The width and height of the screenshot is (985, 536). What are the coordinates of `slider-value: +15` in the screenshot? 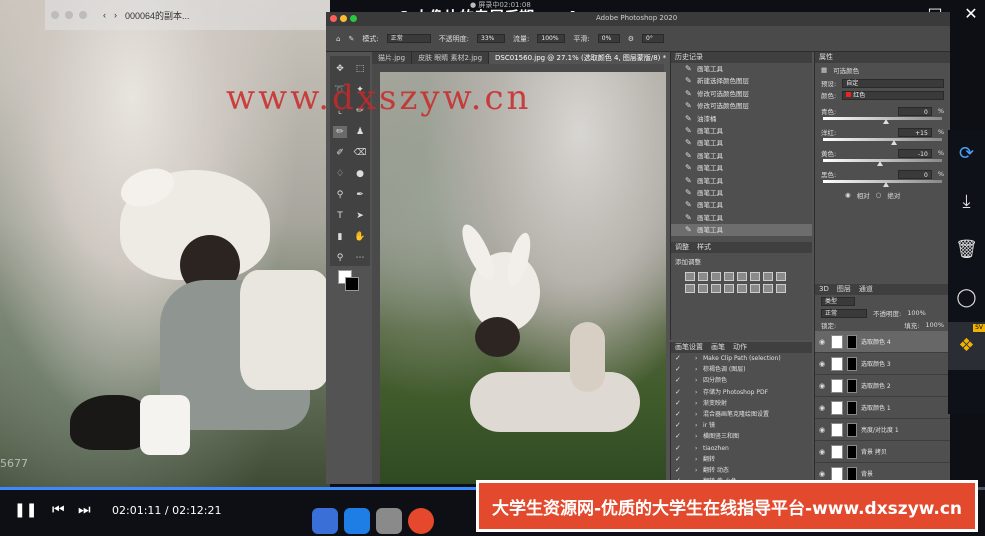 It's located at (914, 132).